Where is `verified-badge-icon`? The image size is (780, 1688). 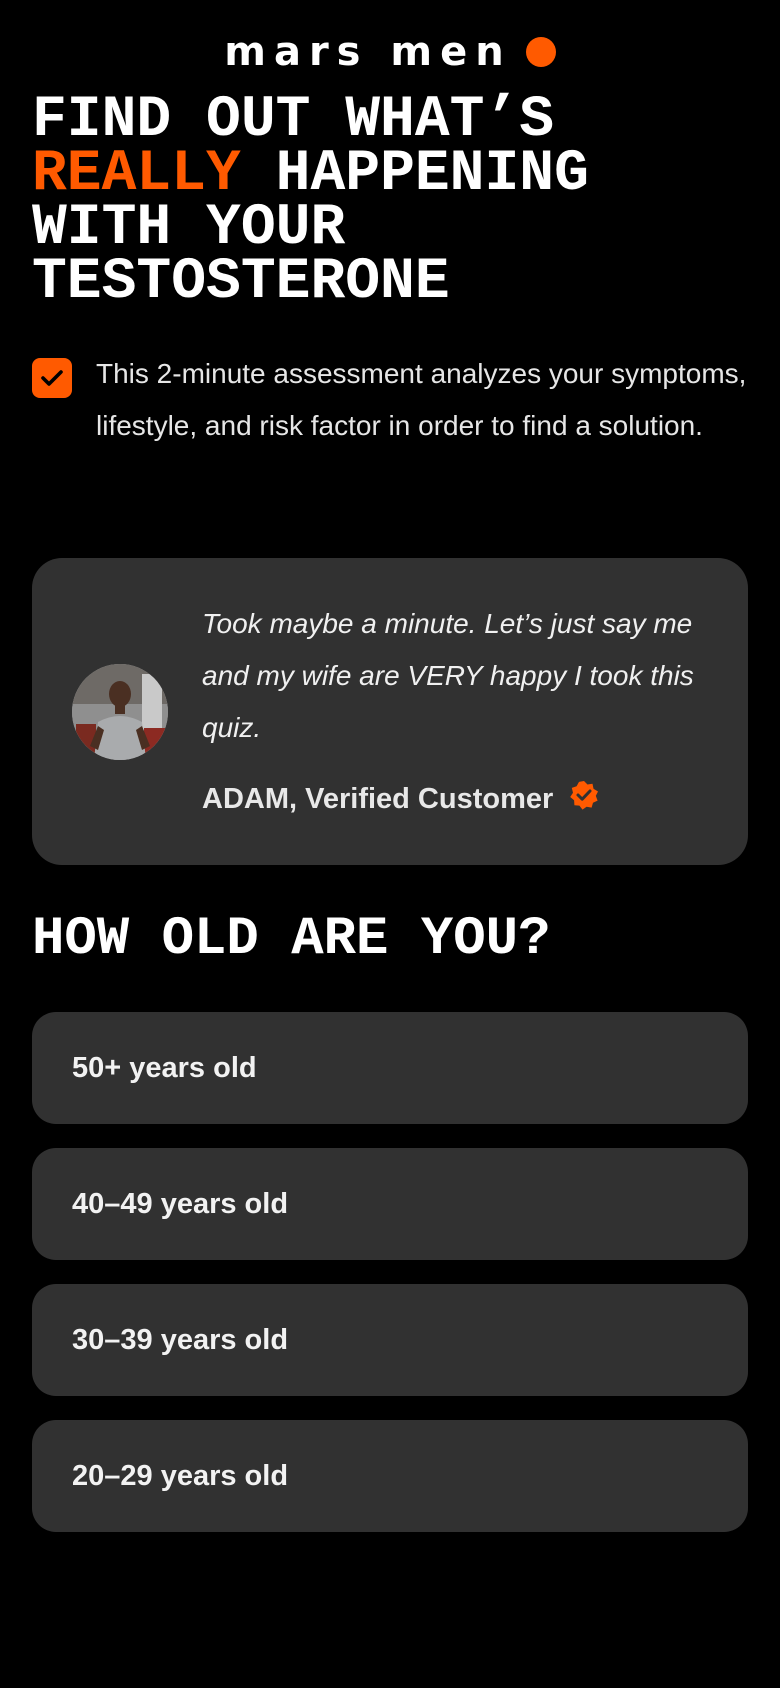 verified-badge-icon is located at coordinates (584, 799).